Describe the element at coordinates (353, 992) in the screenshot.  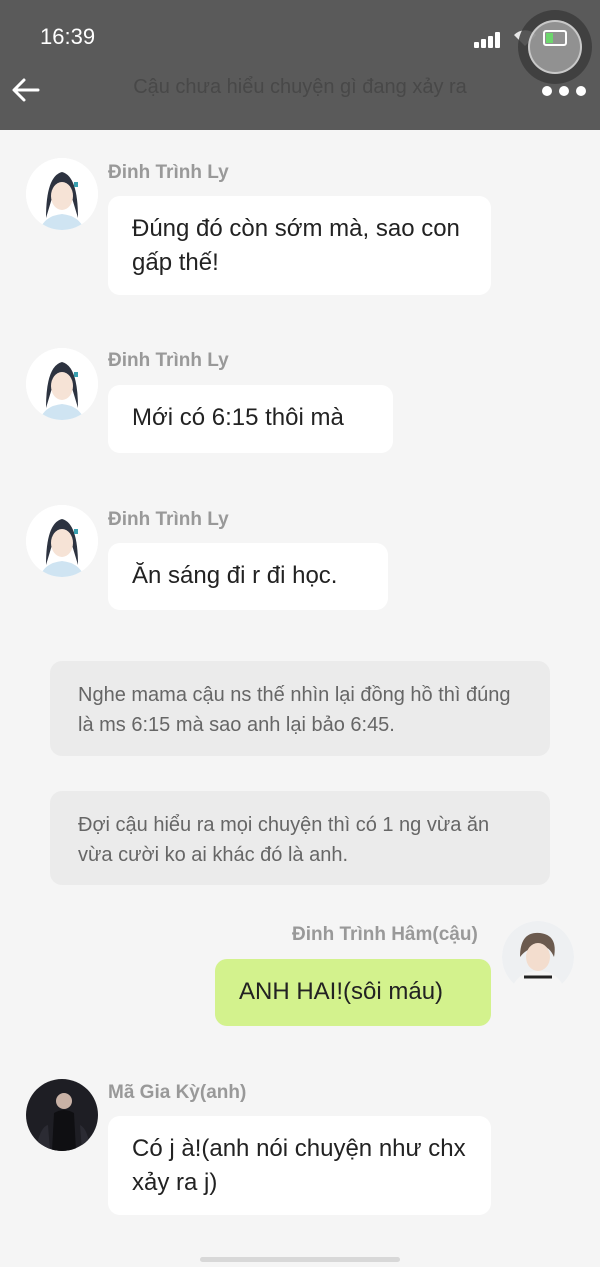
I see `message-bubble-own: ANH HAI!(sôi máu)` at that location.